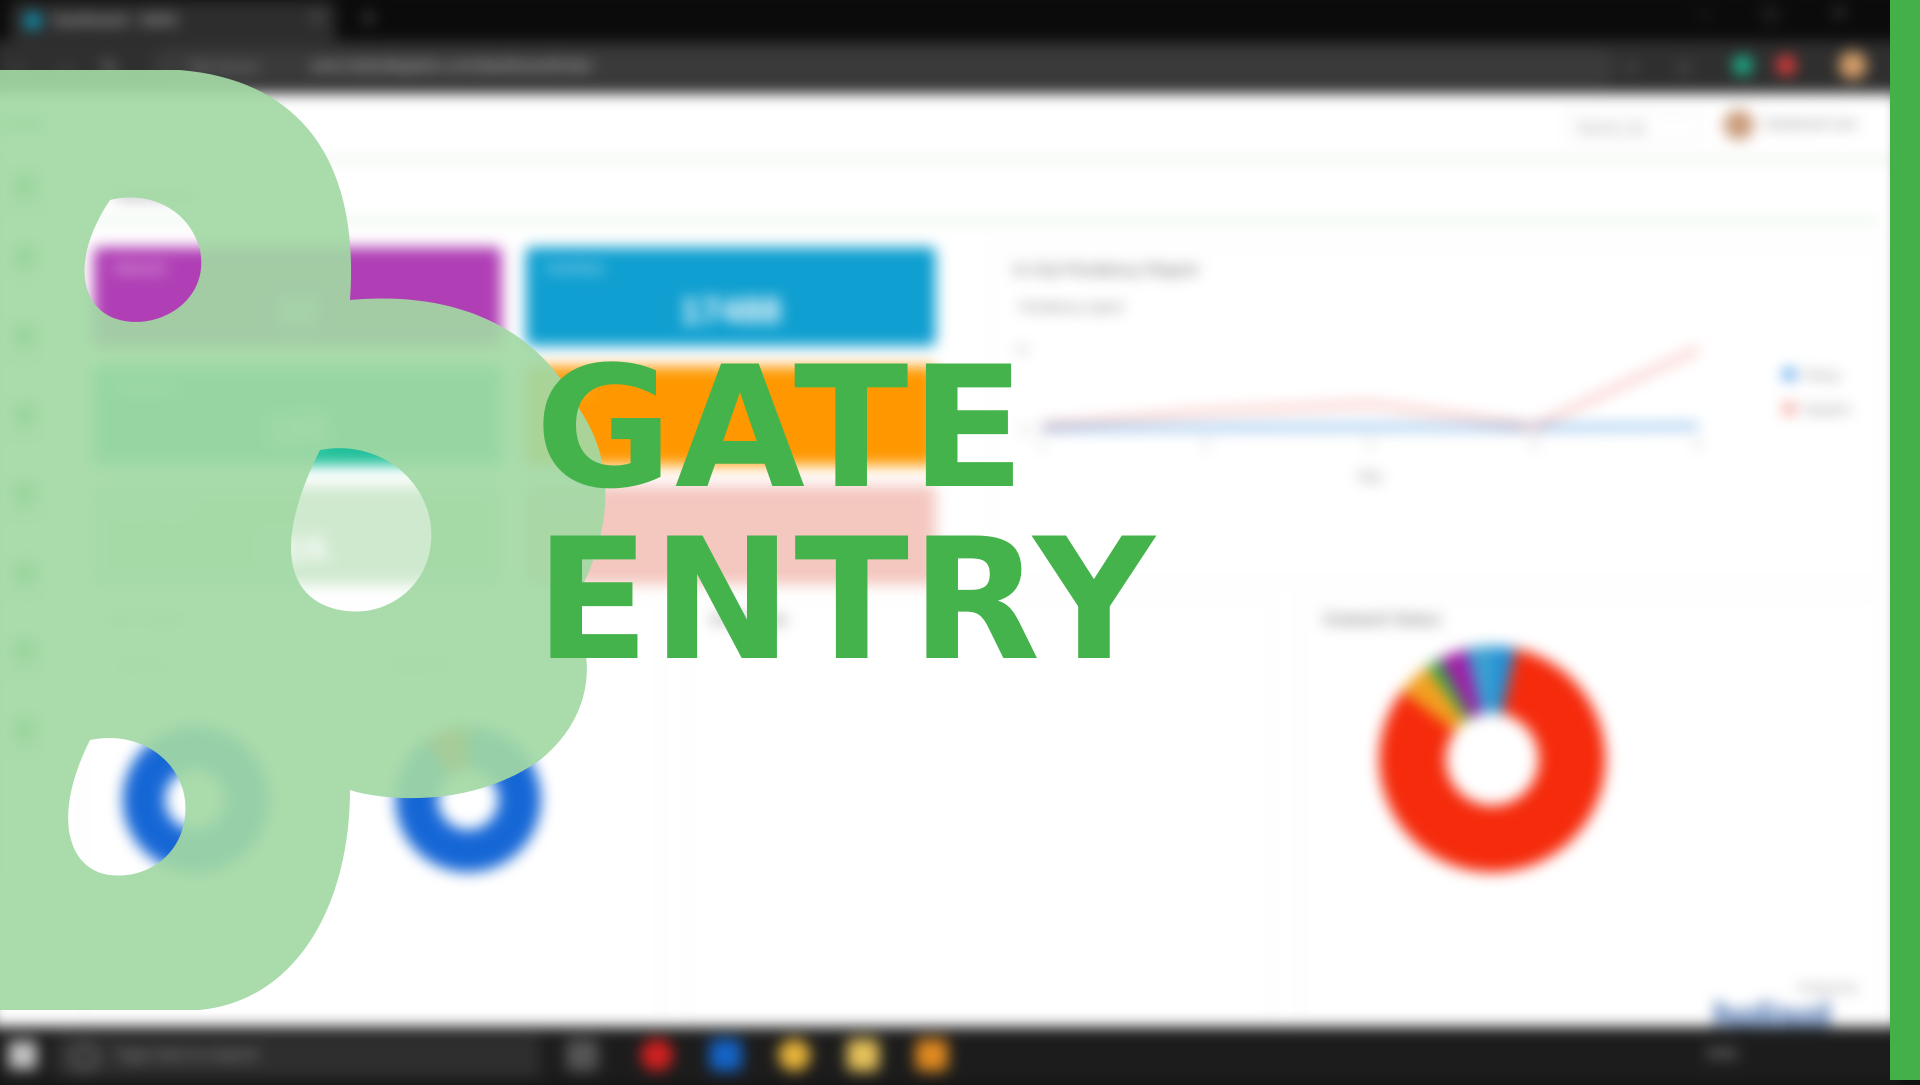  I want to click on app-header: WMS Branch_Na Dashboard user, so click(950, 127).